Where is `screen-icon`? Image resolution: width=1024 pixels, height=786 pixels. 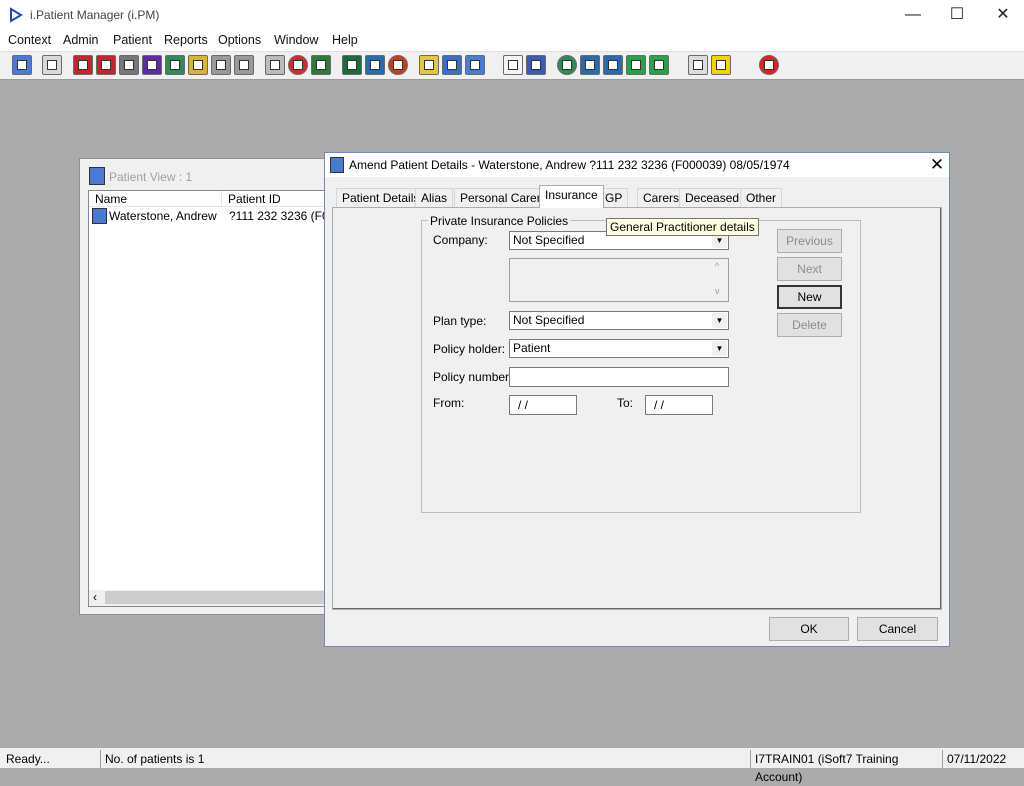 screen-icon is located at coordinates (129, 65).